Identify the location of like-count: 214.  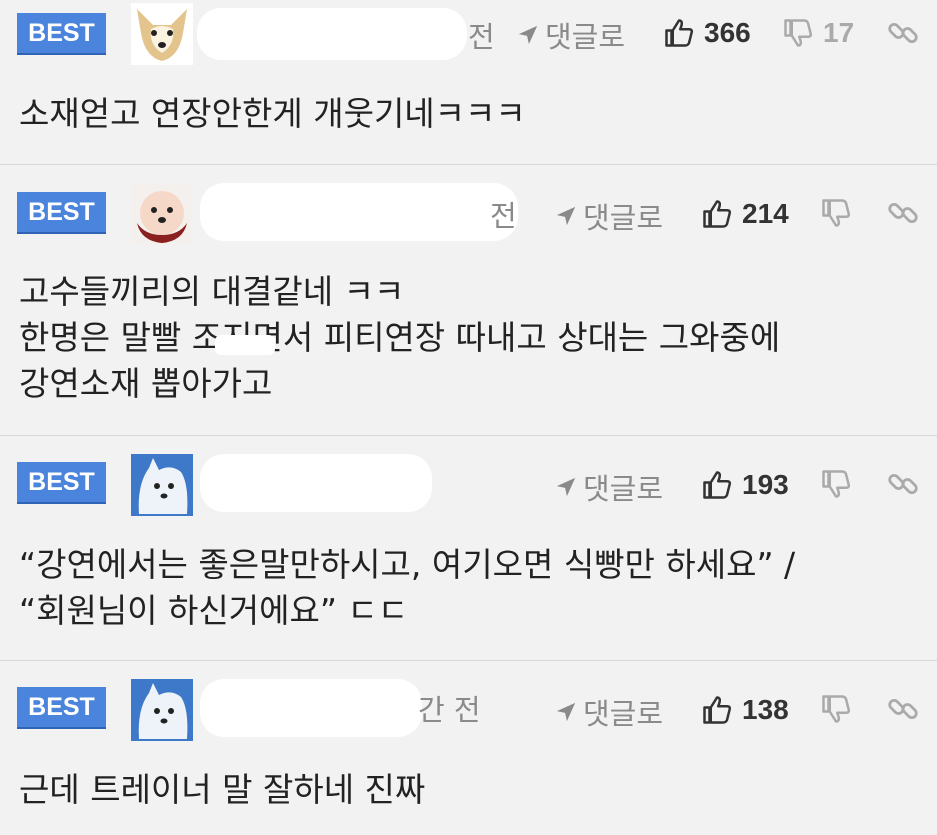
(765, 213).